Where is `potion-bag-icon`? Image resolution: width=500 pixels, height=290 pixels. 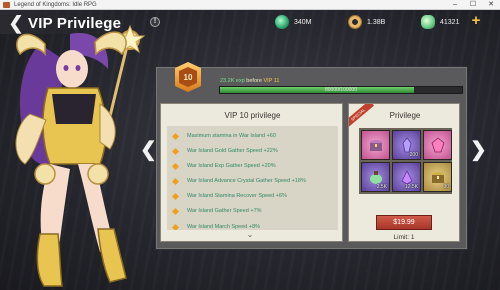 potion-bag-icon is located at coordinates (375, 177).